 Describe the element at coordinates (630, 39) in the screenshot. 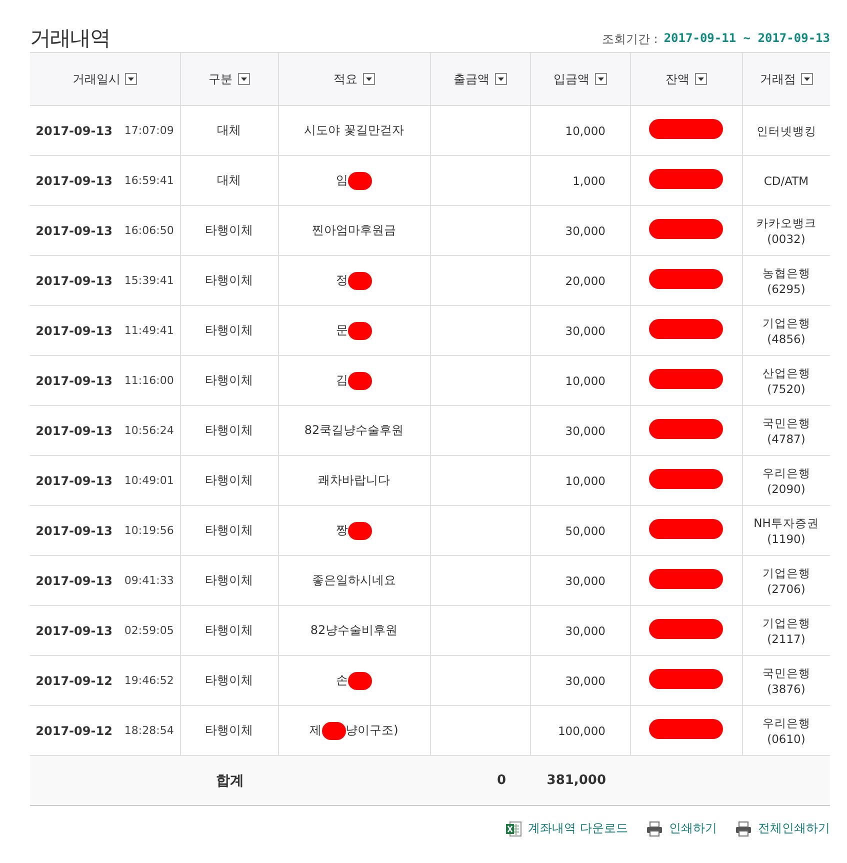

I see `period-label: 조회기간 :` at that location.